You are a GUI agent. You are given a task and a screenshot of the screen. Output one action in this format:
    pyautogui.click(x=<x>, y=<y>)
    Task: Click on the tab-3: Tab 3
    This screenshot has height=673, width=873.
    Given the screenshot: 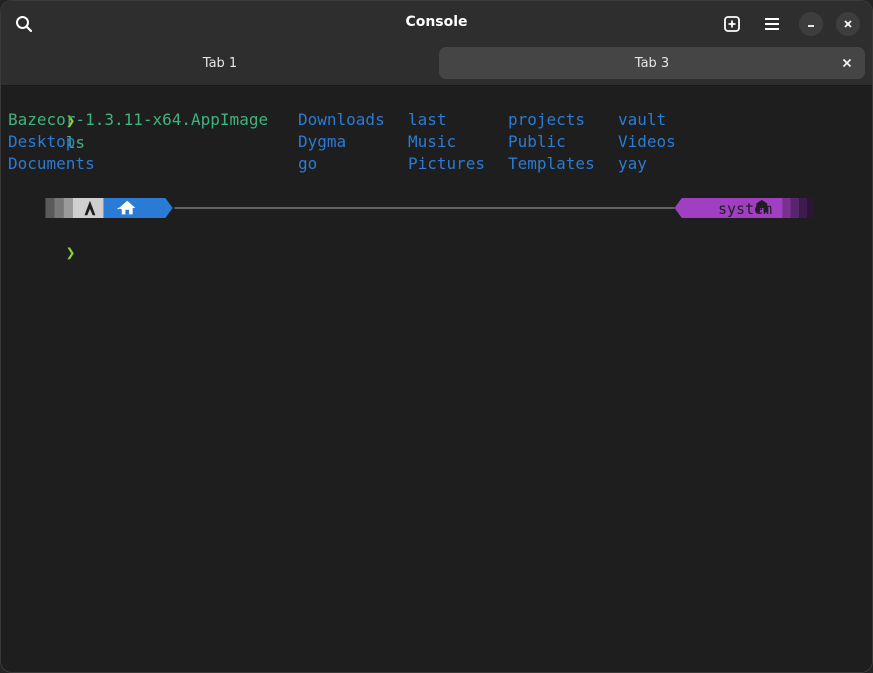 What is the action you would take?
    pyautogui.click(x=652, y=63)
    